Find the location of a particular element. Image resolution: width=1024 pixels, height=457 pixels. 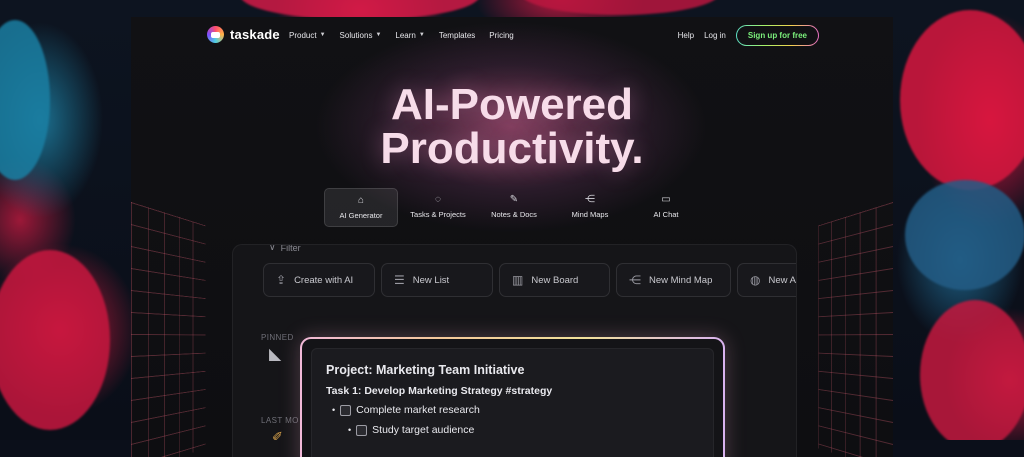

hero-line2-text: Productivity. is located at coordinates (512, 148).